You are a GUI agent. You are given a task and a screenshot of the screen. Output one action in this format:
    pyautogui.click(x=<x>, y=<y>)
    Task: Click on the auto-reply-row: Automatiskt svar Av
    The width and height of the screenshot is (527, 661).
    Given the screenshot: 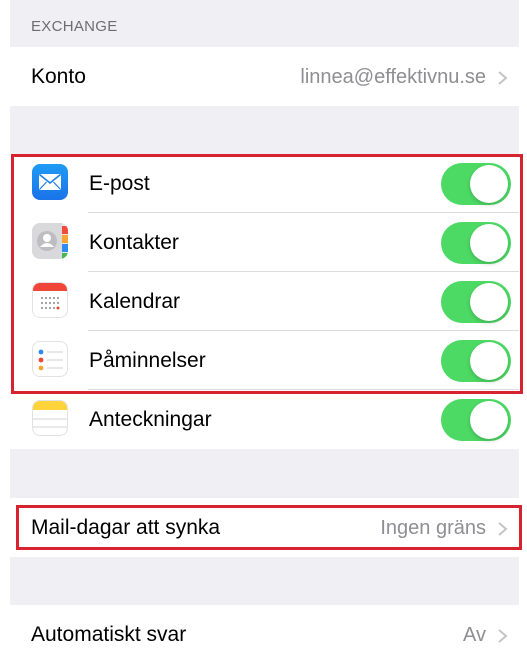 What is the action you would take?
    pyautogui.click(x=264, y=633)
    